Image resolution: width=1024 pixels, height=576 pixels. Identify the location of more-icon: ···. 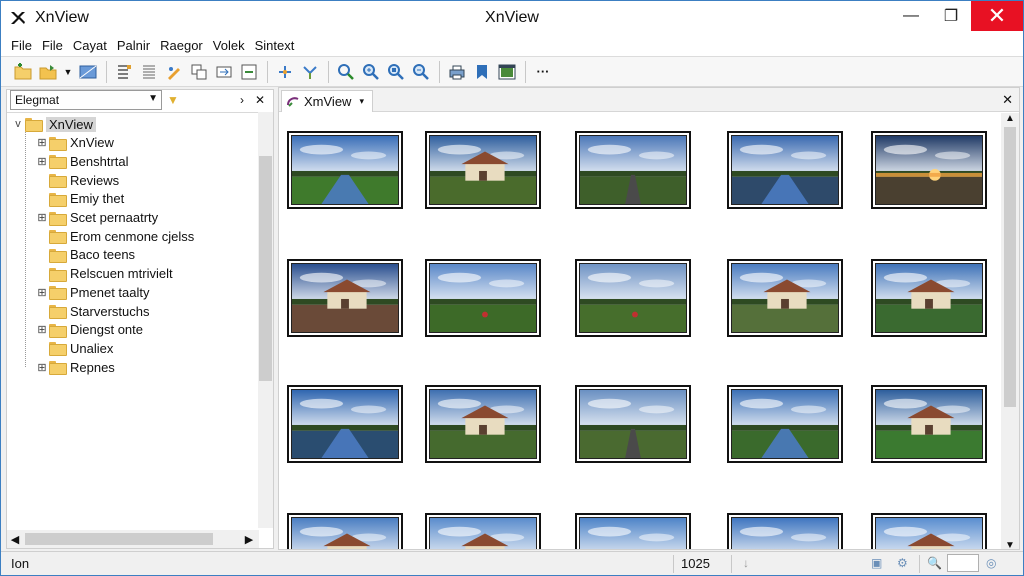
(543, 72).